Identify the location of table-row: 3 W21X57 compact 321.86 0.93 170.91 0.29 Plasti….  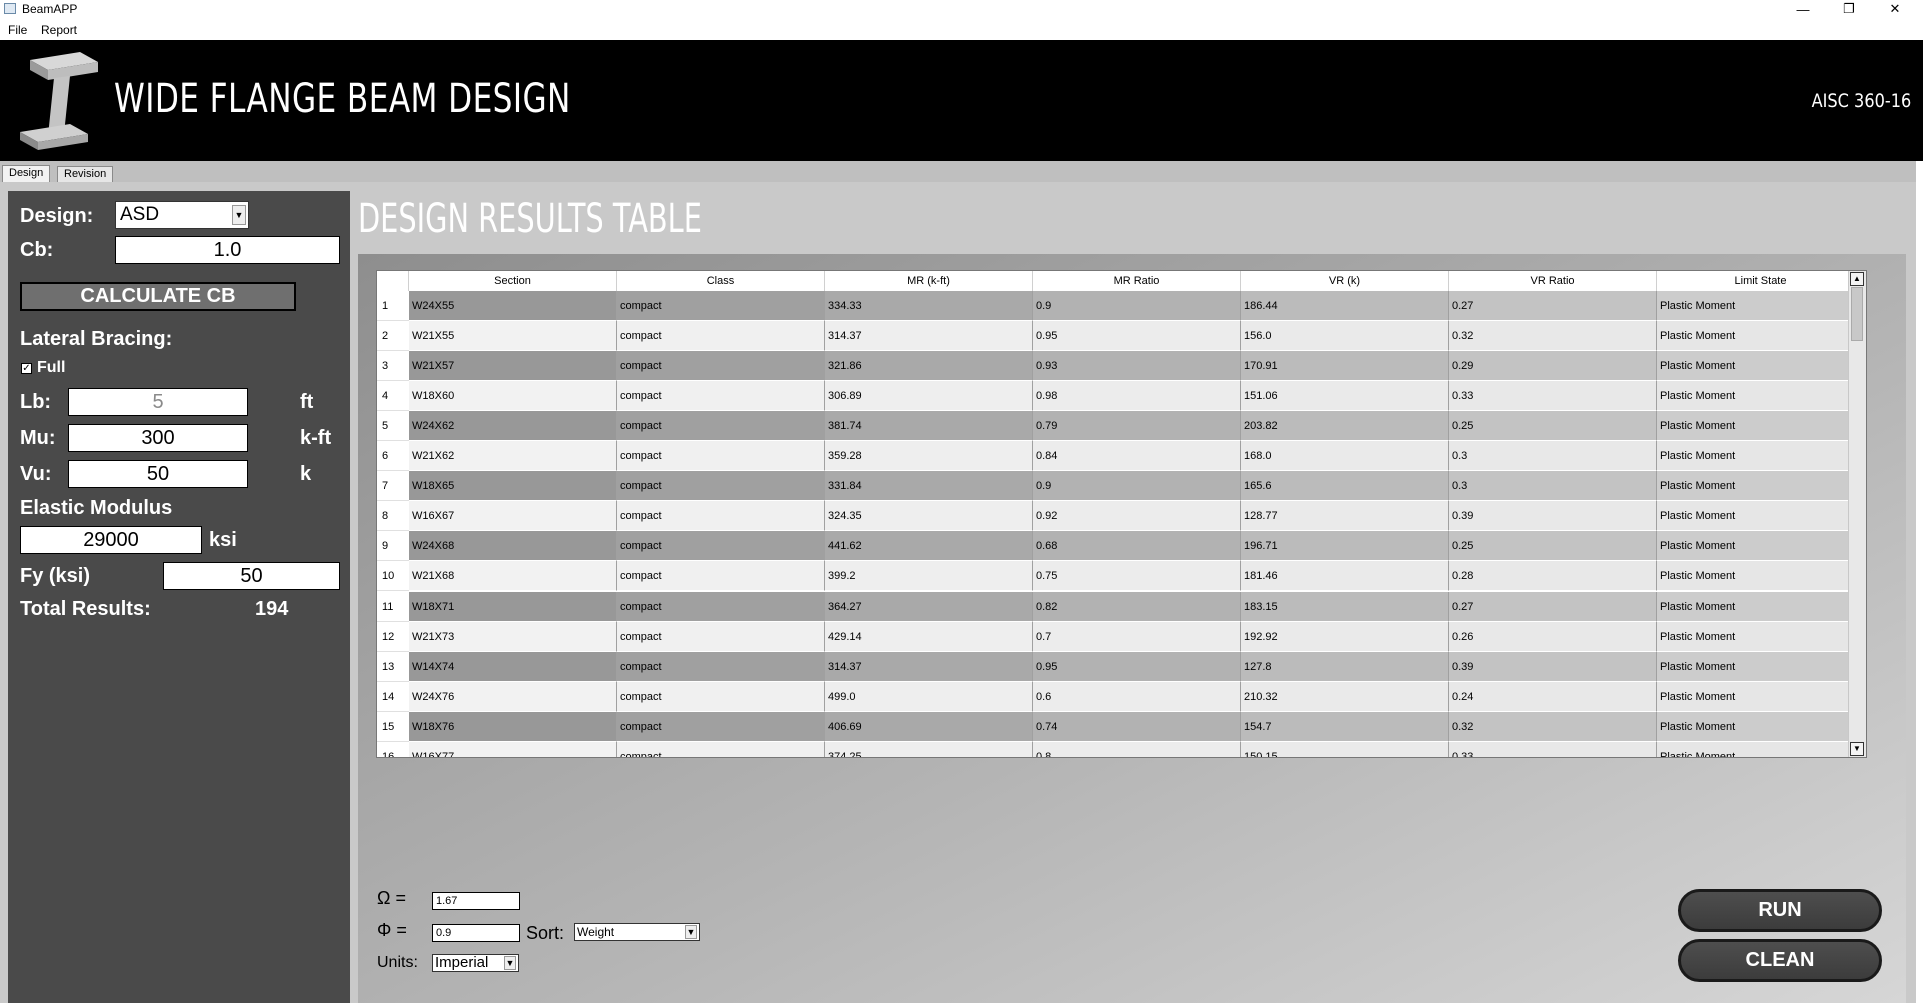
(1121, 366).